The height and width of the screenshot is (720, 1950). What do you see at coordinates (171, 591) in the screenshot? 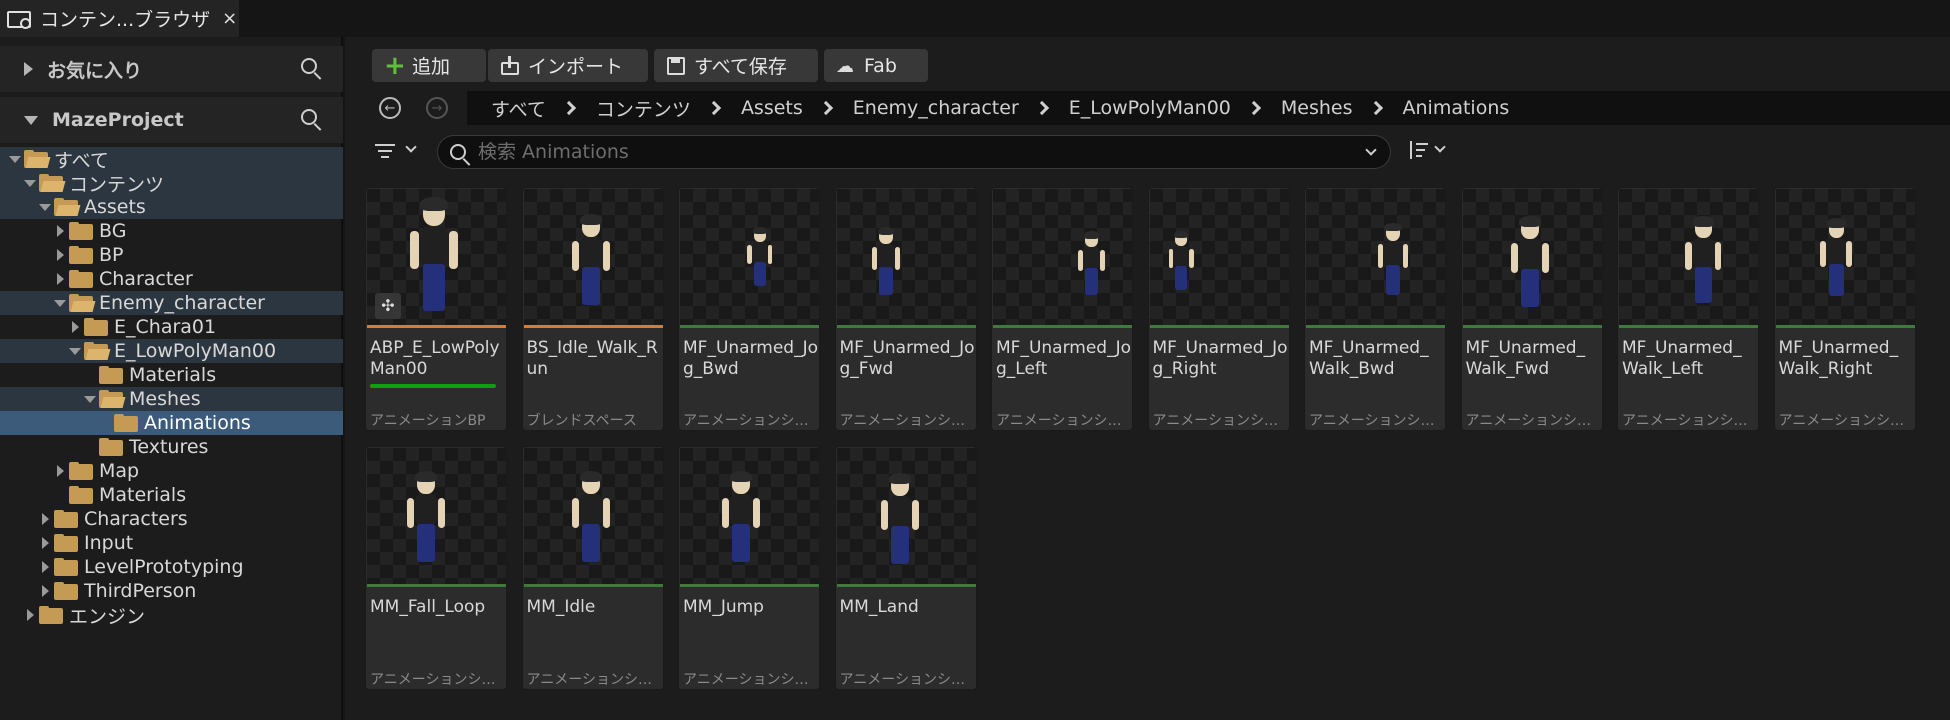
I see `tree-item: ThirdPerson` at bounding box center [171, 591].